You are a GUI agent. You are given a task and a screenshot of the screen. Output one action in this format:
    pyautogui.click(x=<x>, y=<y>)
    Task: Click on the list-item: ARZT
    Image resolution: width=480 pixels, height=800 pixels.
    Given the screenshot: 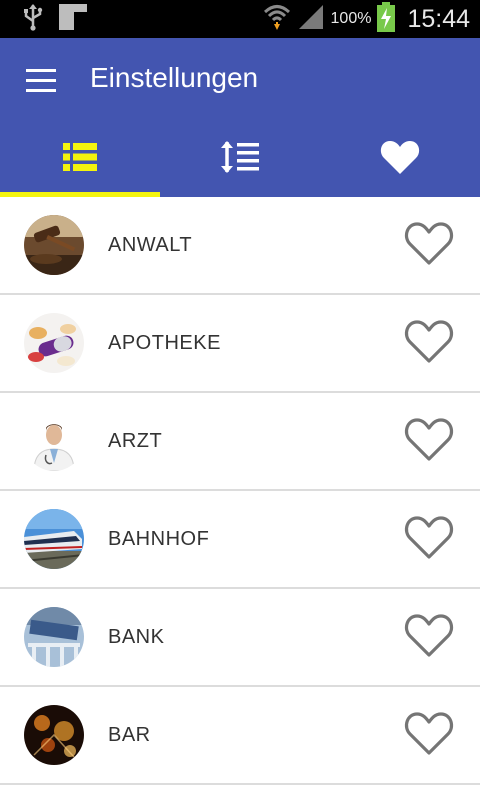 What is the action you would take?
    pyautogui.click(x=240, y=442)
    